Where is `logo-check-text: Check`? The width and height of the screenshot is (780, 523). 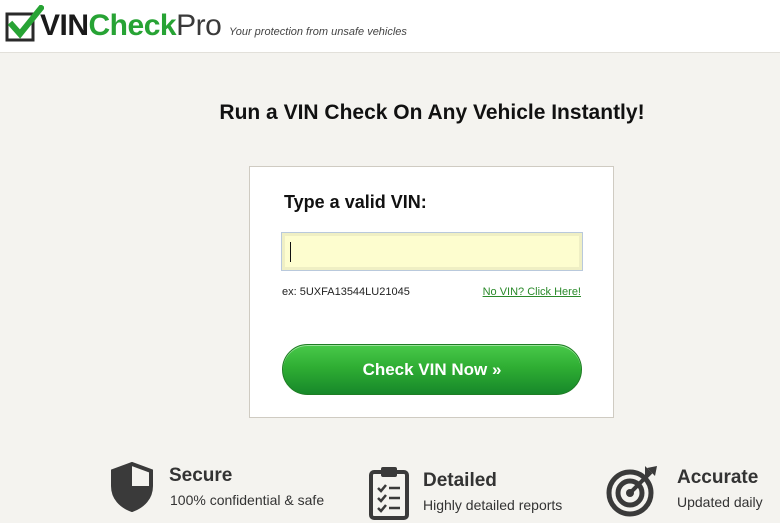 logo-check-text: Check is located at coordinates (132, 25).